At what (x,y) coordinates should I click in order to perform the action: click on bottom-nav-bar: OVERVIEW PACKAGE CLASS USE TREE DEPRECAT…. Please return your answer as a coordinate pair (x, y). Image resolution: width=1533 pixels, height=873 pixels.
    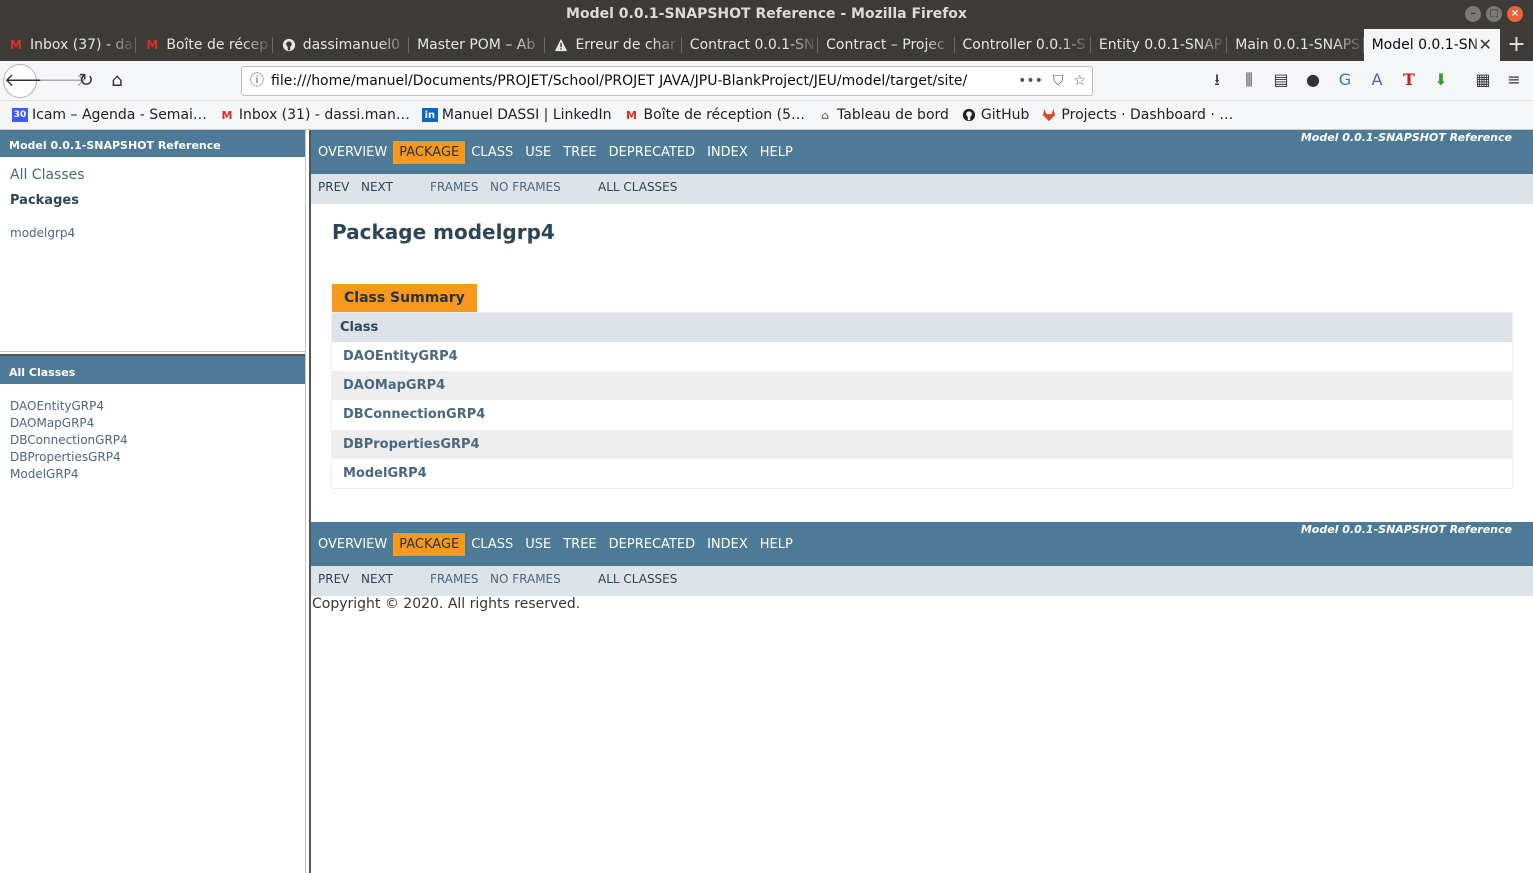
    Looking at the image, I should click on (922, 544).